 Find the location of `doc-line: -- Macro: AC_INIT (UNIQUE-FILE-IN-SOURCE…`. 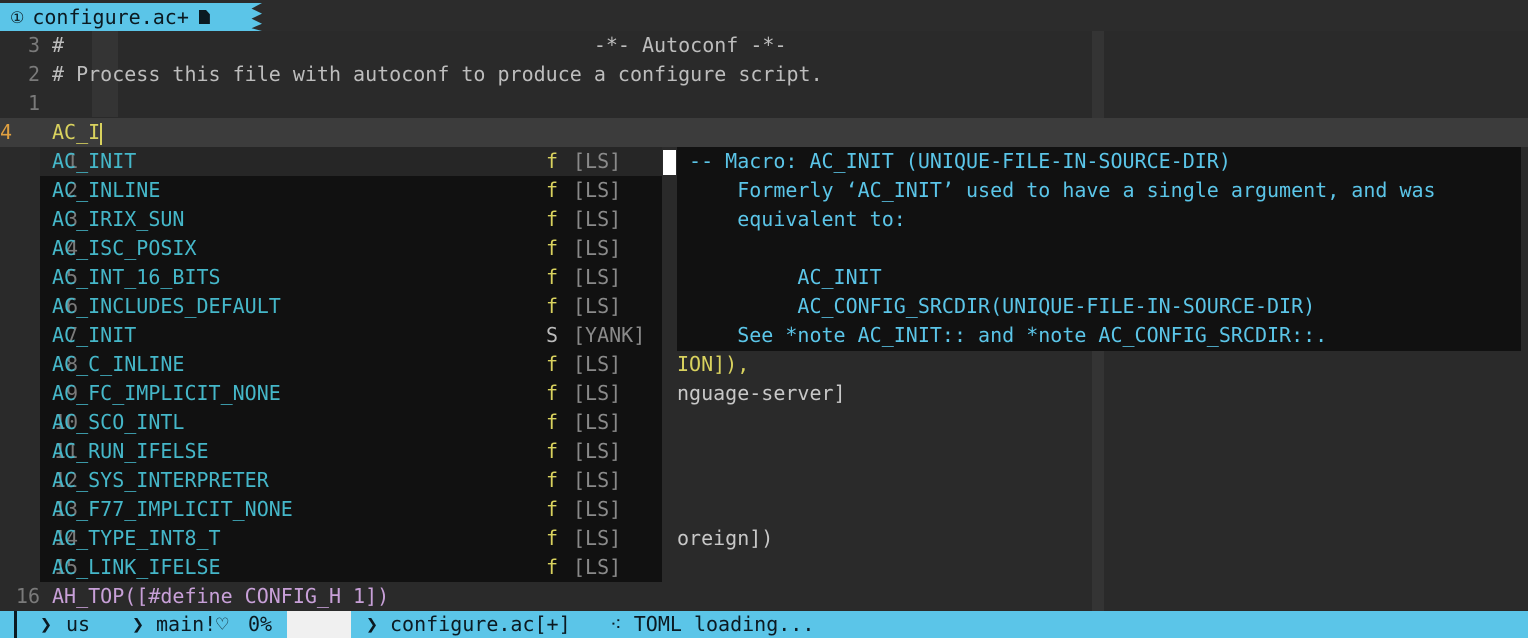

doc-line: -- Macro: AC_INIT (UNIQUE-FILE-IN-SOURCE… is located at coordinates (954, 161).